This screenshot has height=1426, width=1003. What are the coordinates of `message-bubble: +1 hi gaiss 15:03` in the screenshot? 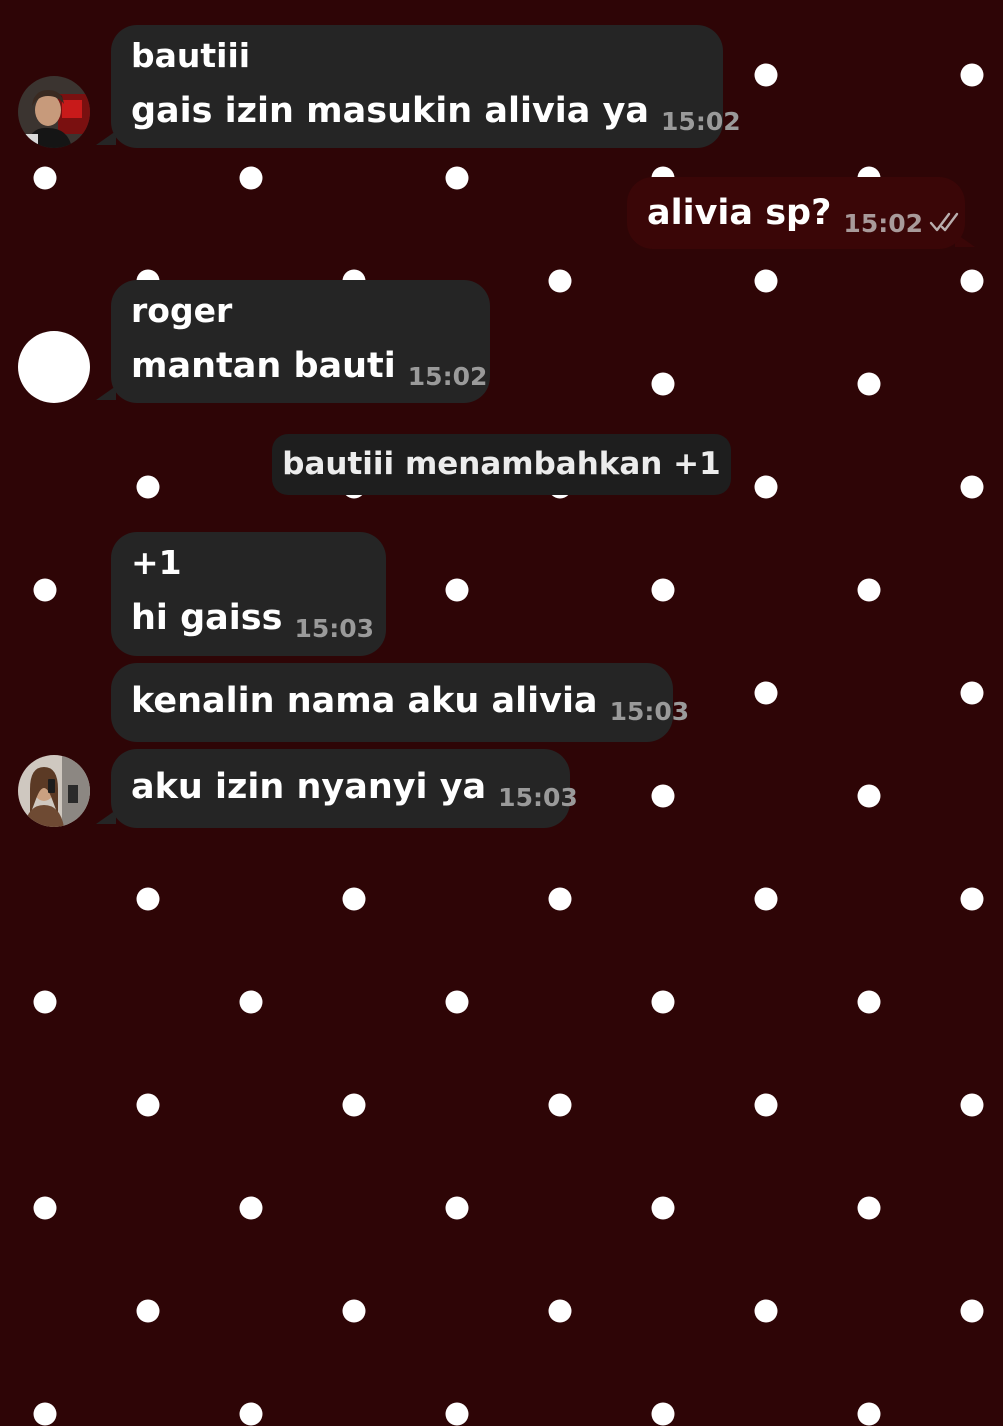 It's located at (248, 594).